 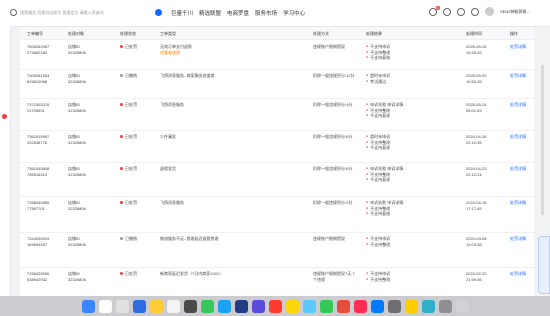 What do you see at coordinates (38, 78) in the screenshot?
I see `ticket-id: 7309051953 626810066` at bounding box center [38, 78].